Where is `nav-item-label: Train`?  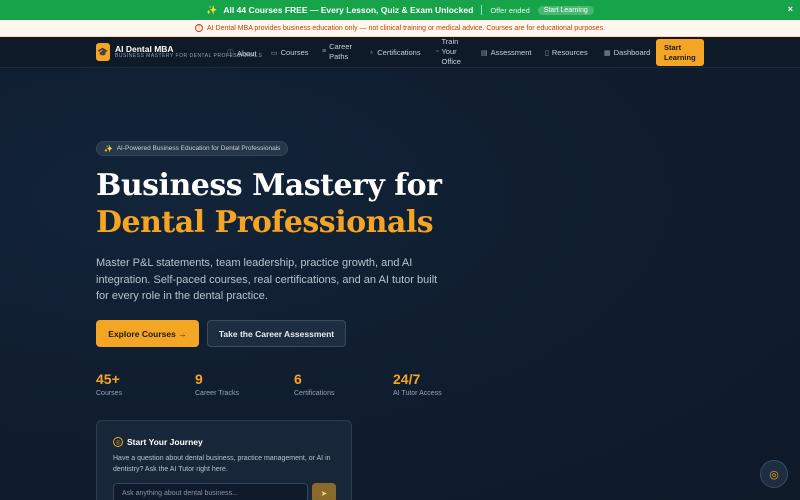
nav-item-label: Train is located at coordinates (450, 41).